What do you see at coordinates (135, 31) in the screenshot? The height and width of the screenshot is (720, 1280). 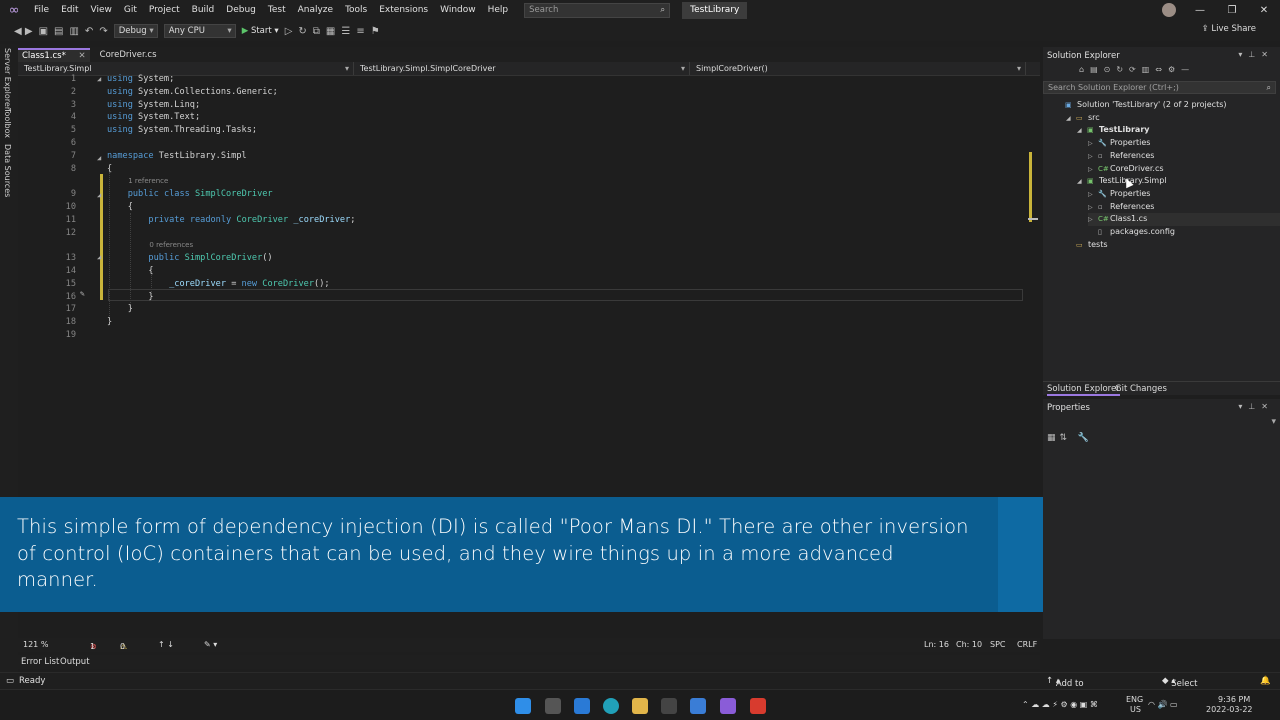 I see `configuration-select: Debug` at bounding box center [135, 31].